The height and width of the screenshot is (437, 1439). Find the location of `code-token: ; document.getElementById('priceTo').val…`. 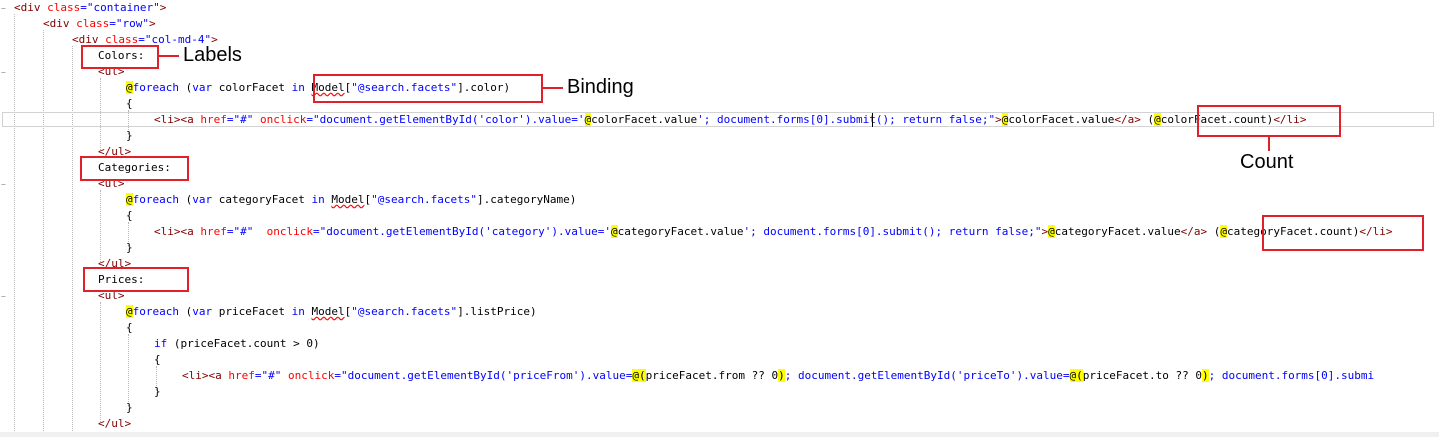

code-token: ; document.getElementById('priceTo').val… is located at coordinates (927, 375).